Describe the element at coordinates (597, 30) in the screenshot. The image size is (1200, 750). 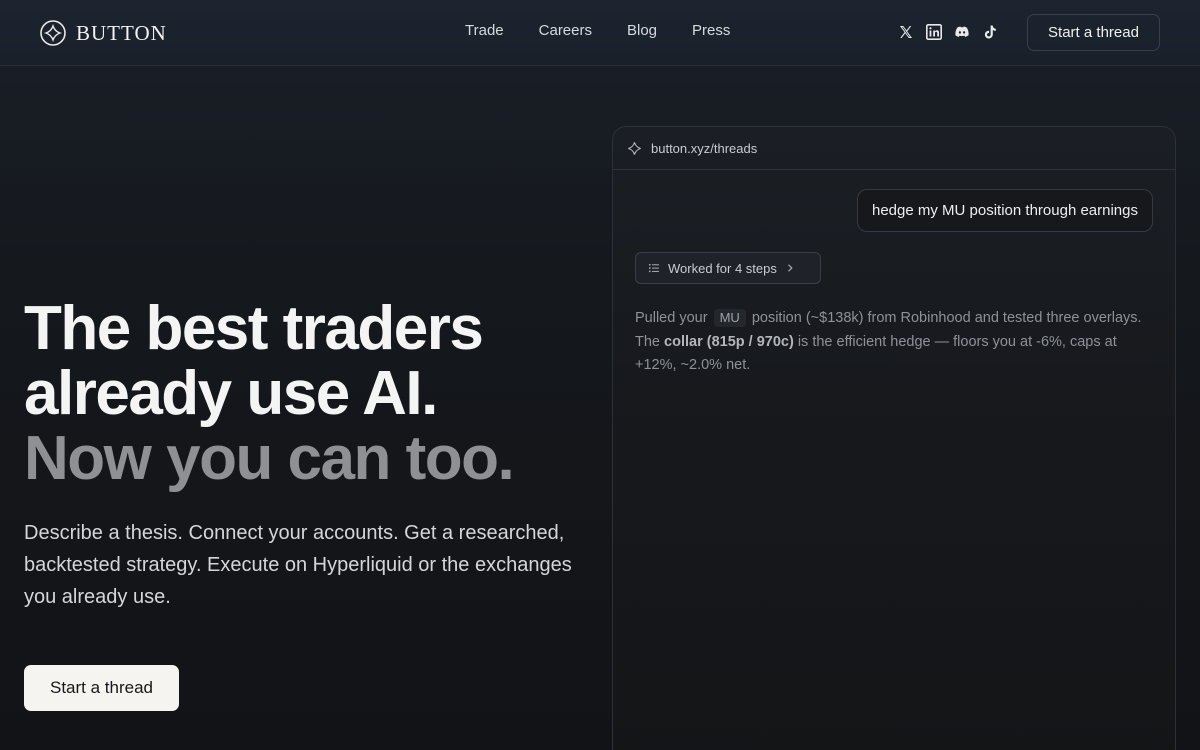
I see `main-nav: Trade Careers Blog Press` at that location.